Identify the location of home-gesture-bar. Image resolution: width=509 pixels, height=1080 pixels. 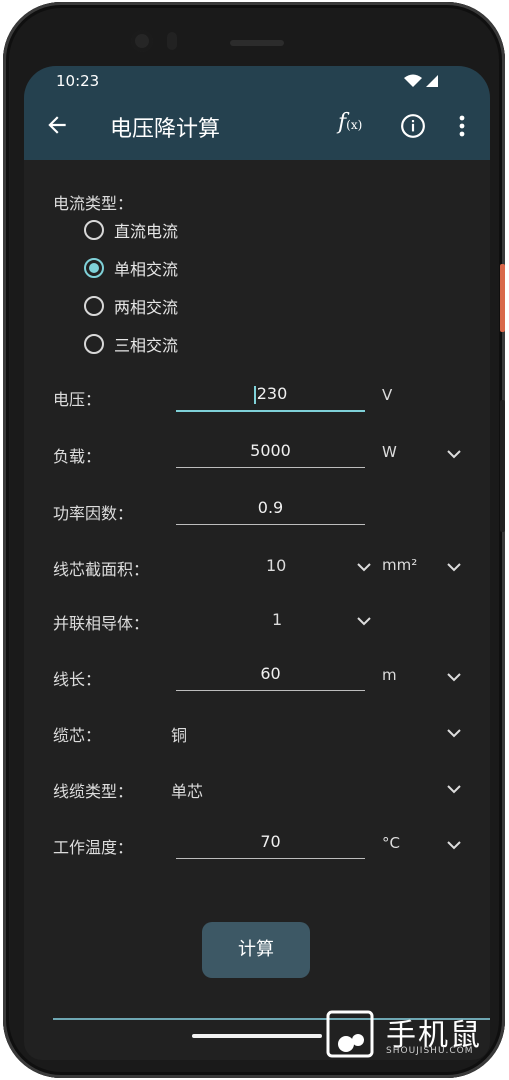
(257, 1036).